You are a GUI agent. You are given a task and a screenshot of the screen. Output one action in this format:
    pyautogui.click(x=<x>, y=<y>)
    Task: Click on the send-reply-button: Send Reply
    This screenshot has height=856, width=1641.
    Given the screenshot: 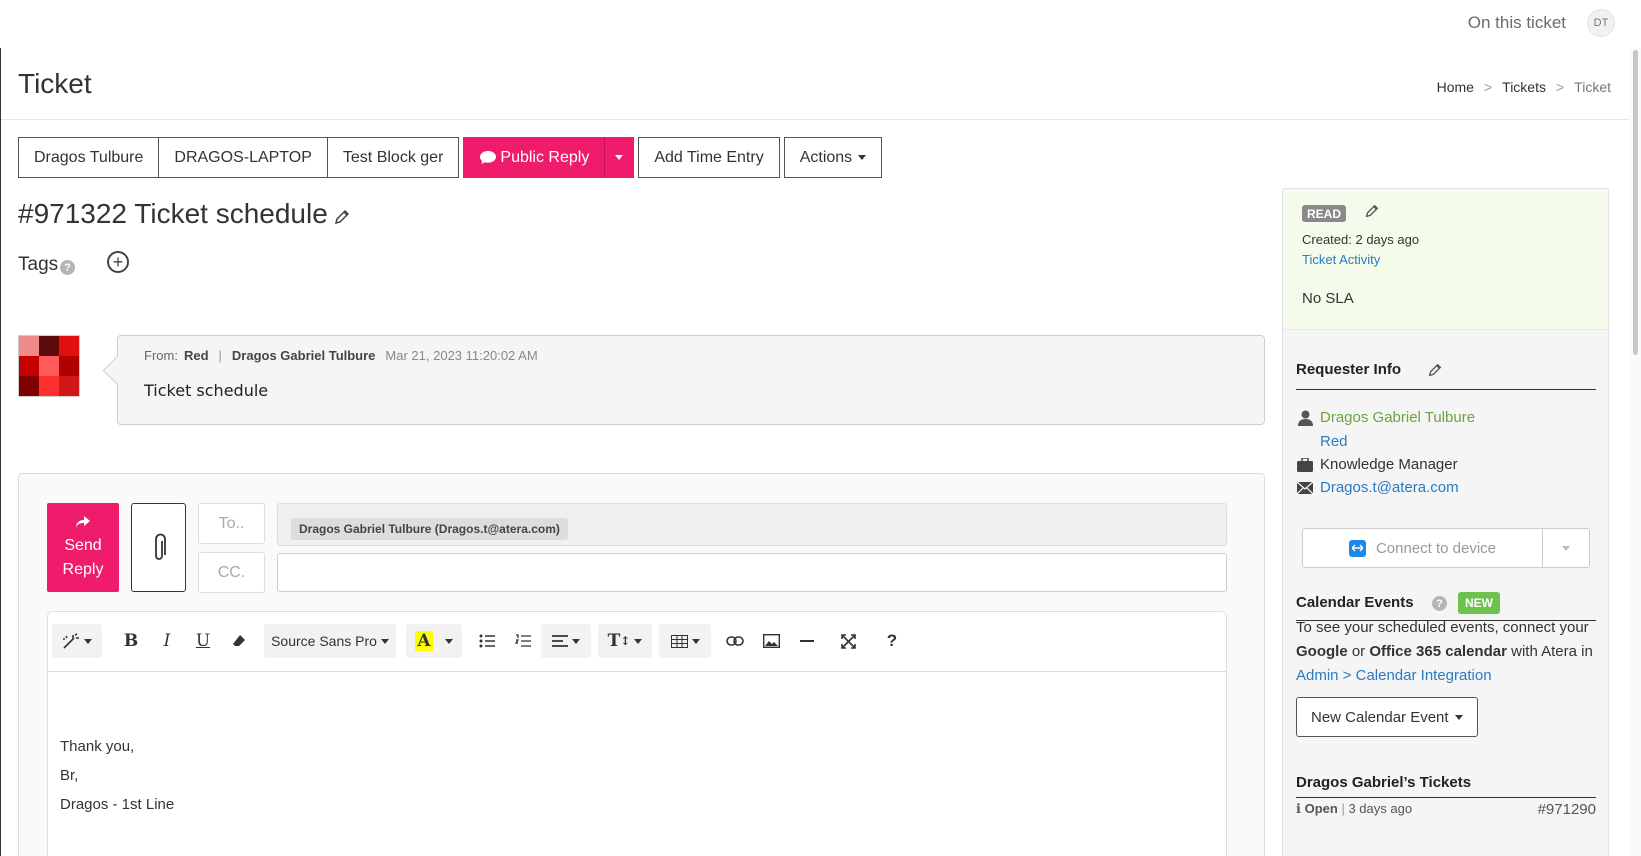 What is the action you would take?
    pyautogui.click(x=83, y=547)
    